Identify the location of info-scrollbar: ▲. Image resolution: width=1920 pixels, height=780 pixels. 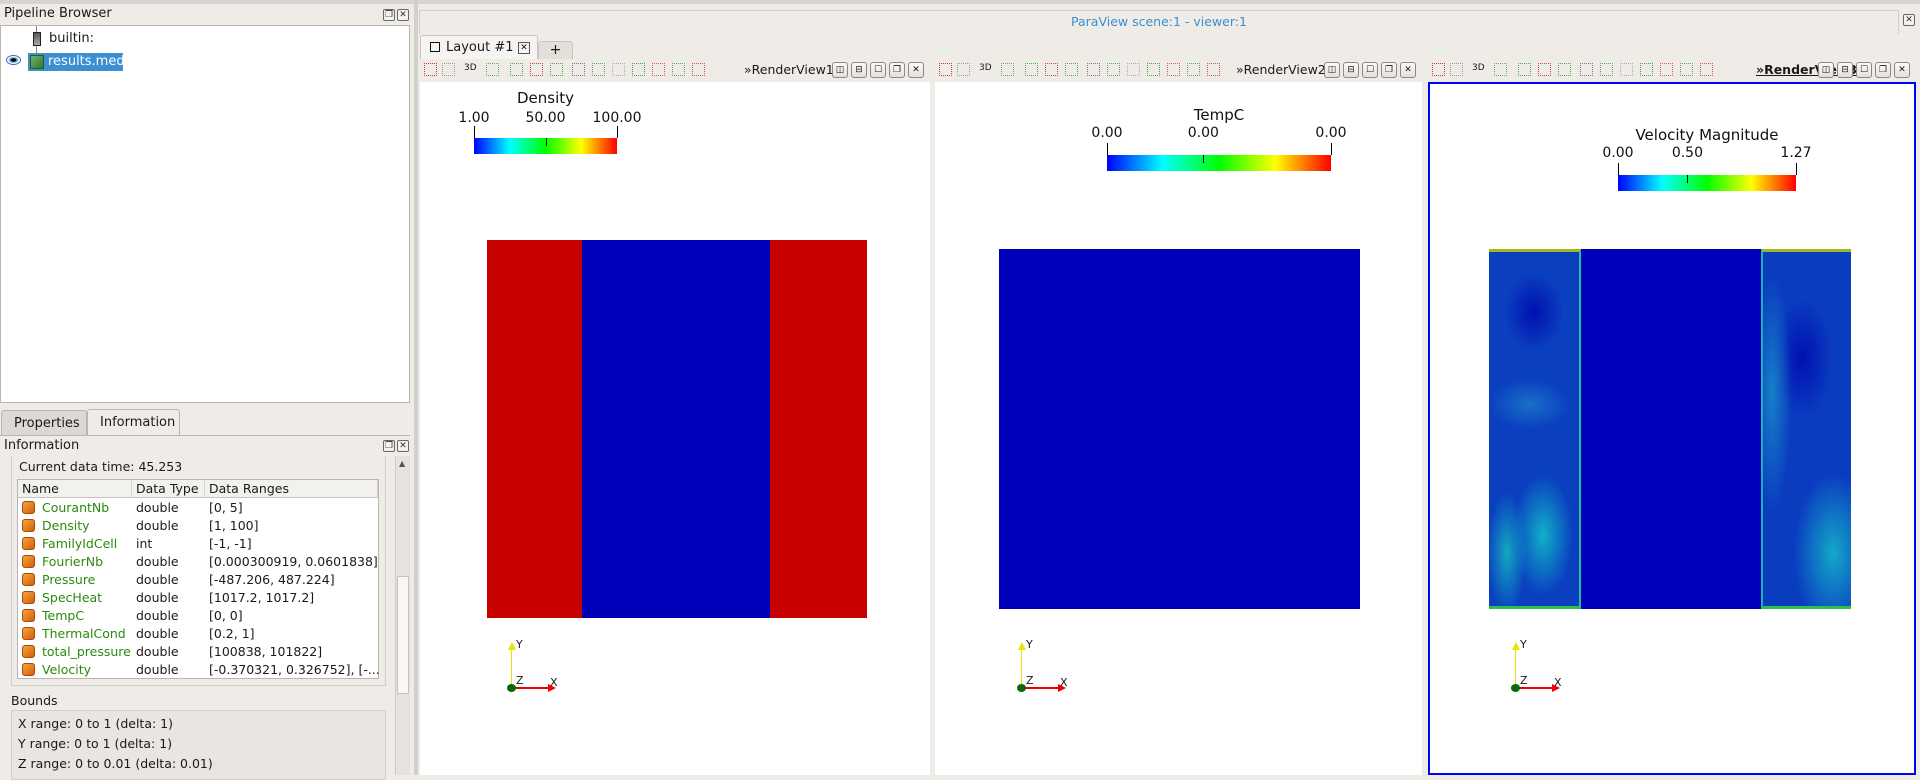
(402, 615).